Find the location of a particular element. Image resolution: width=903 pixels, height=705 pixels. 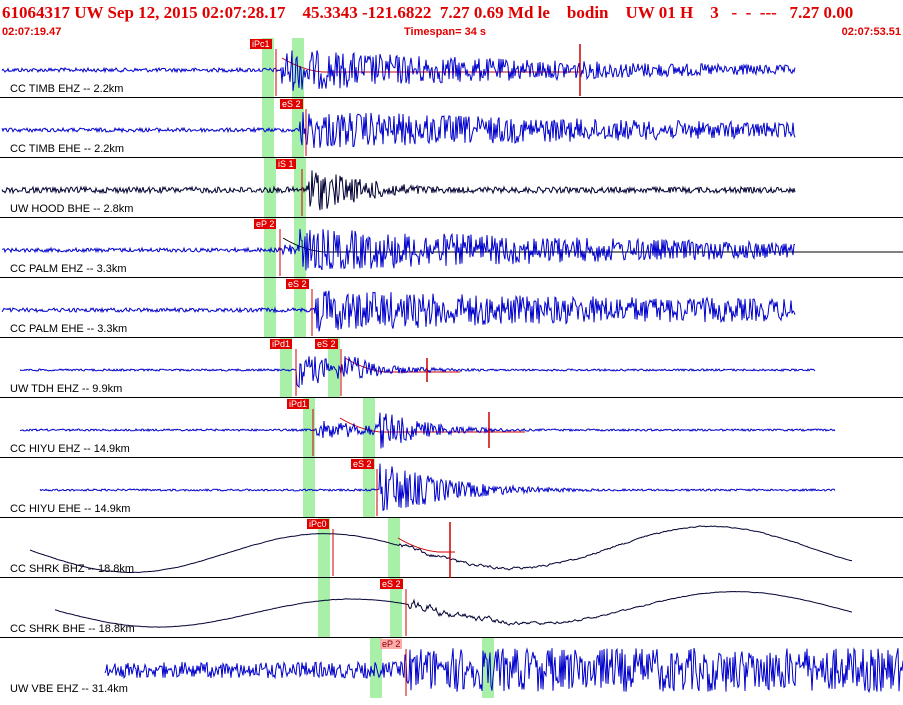

phase-pick-label: iS 1 is located at coordinates (286, 164).